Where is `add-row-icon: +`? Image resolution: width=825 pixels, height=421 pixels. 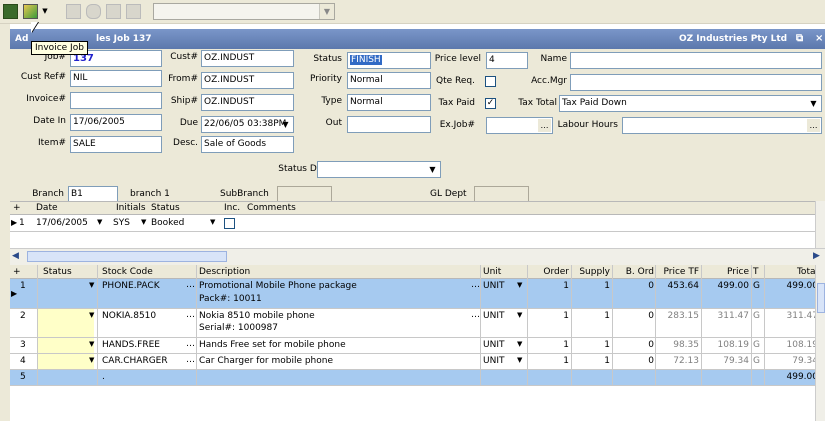
add-row-icon: + is located at coordinates (17, 208).